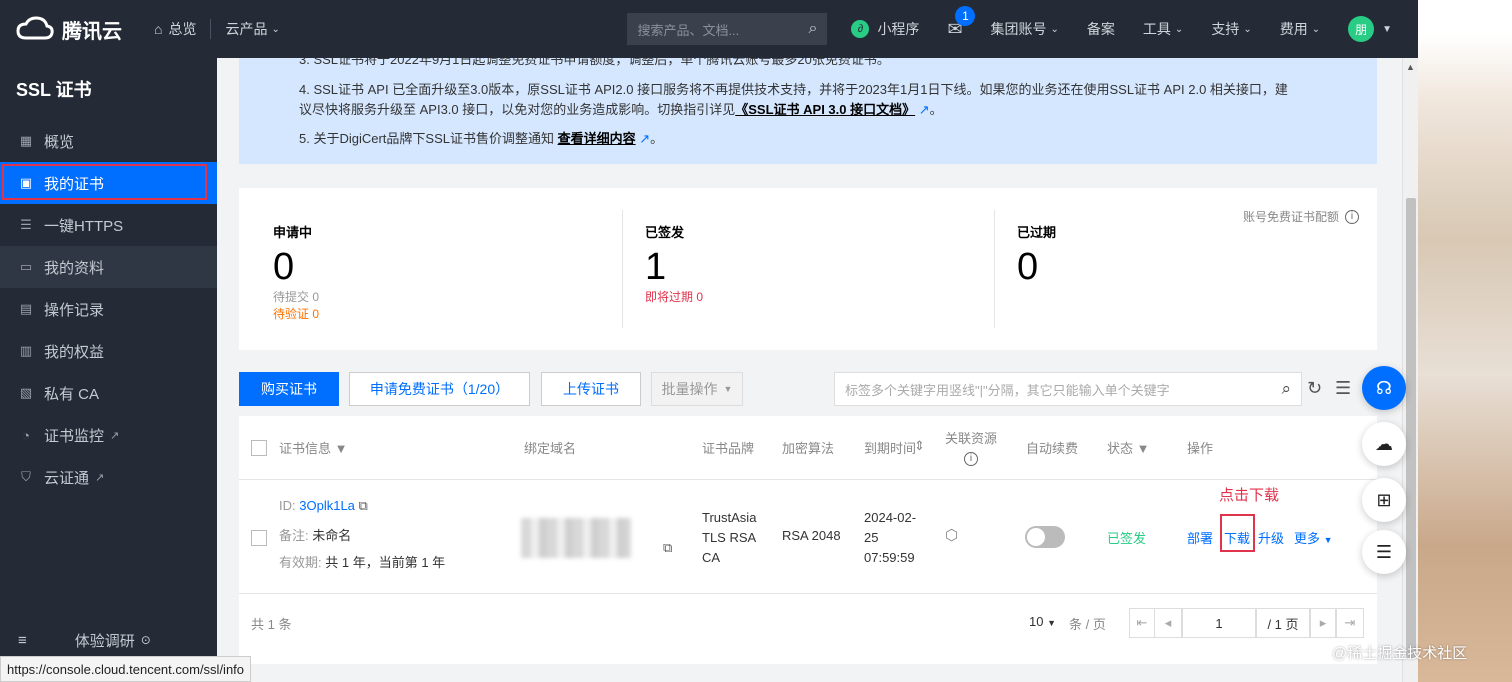 Image resolution: width=1512 pixels, height=682 pixels. Describe the element at coordinates (820, 270) in the screenshot. I see `stat-issued: 已签发 1 即将过期 0` at that location.